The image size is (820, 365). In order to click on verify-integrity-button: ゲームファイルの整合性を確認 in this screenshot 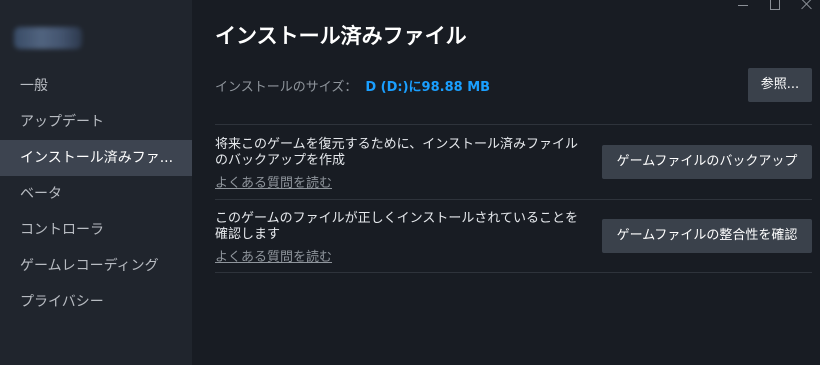, I will do `click(707, 236)`.